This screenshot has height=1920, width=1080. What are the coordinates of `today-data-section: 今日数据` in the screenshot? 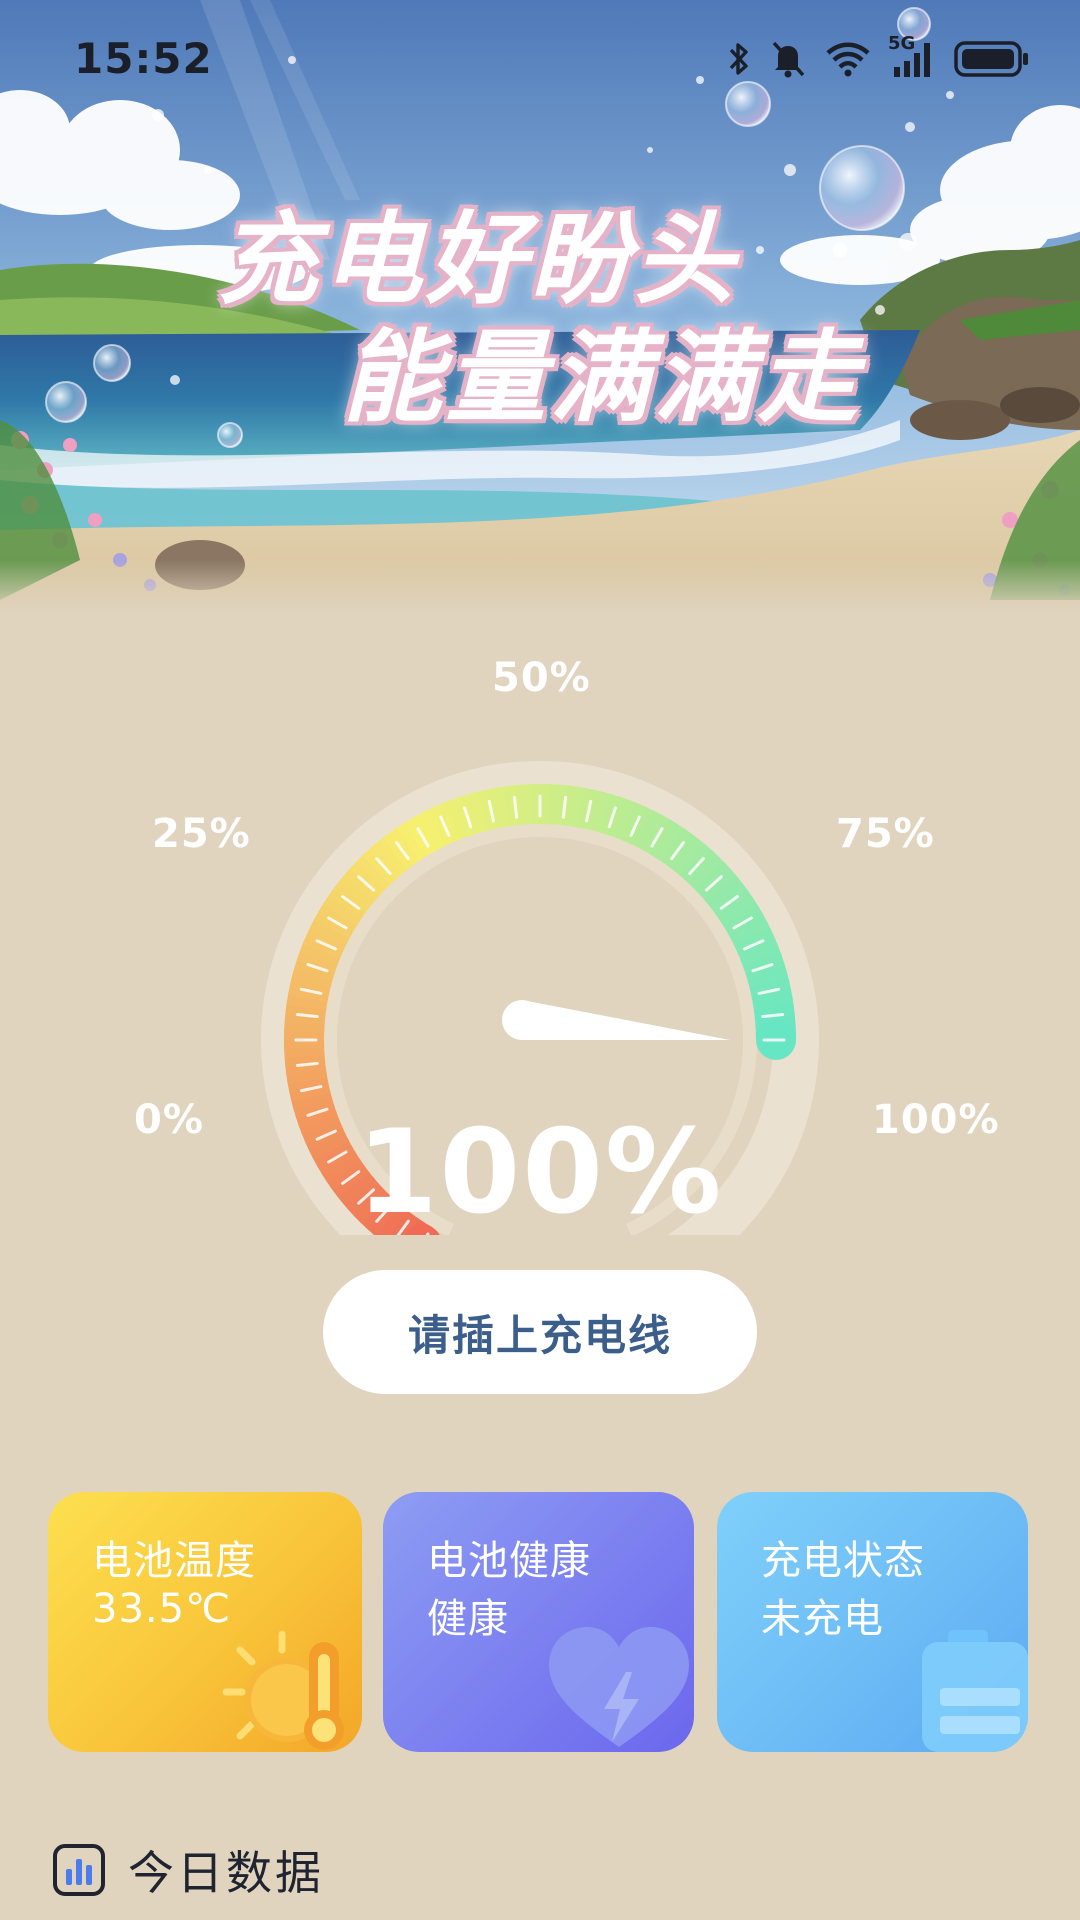 It's located at (188, 1870).